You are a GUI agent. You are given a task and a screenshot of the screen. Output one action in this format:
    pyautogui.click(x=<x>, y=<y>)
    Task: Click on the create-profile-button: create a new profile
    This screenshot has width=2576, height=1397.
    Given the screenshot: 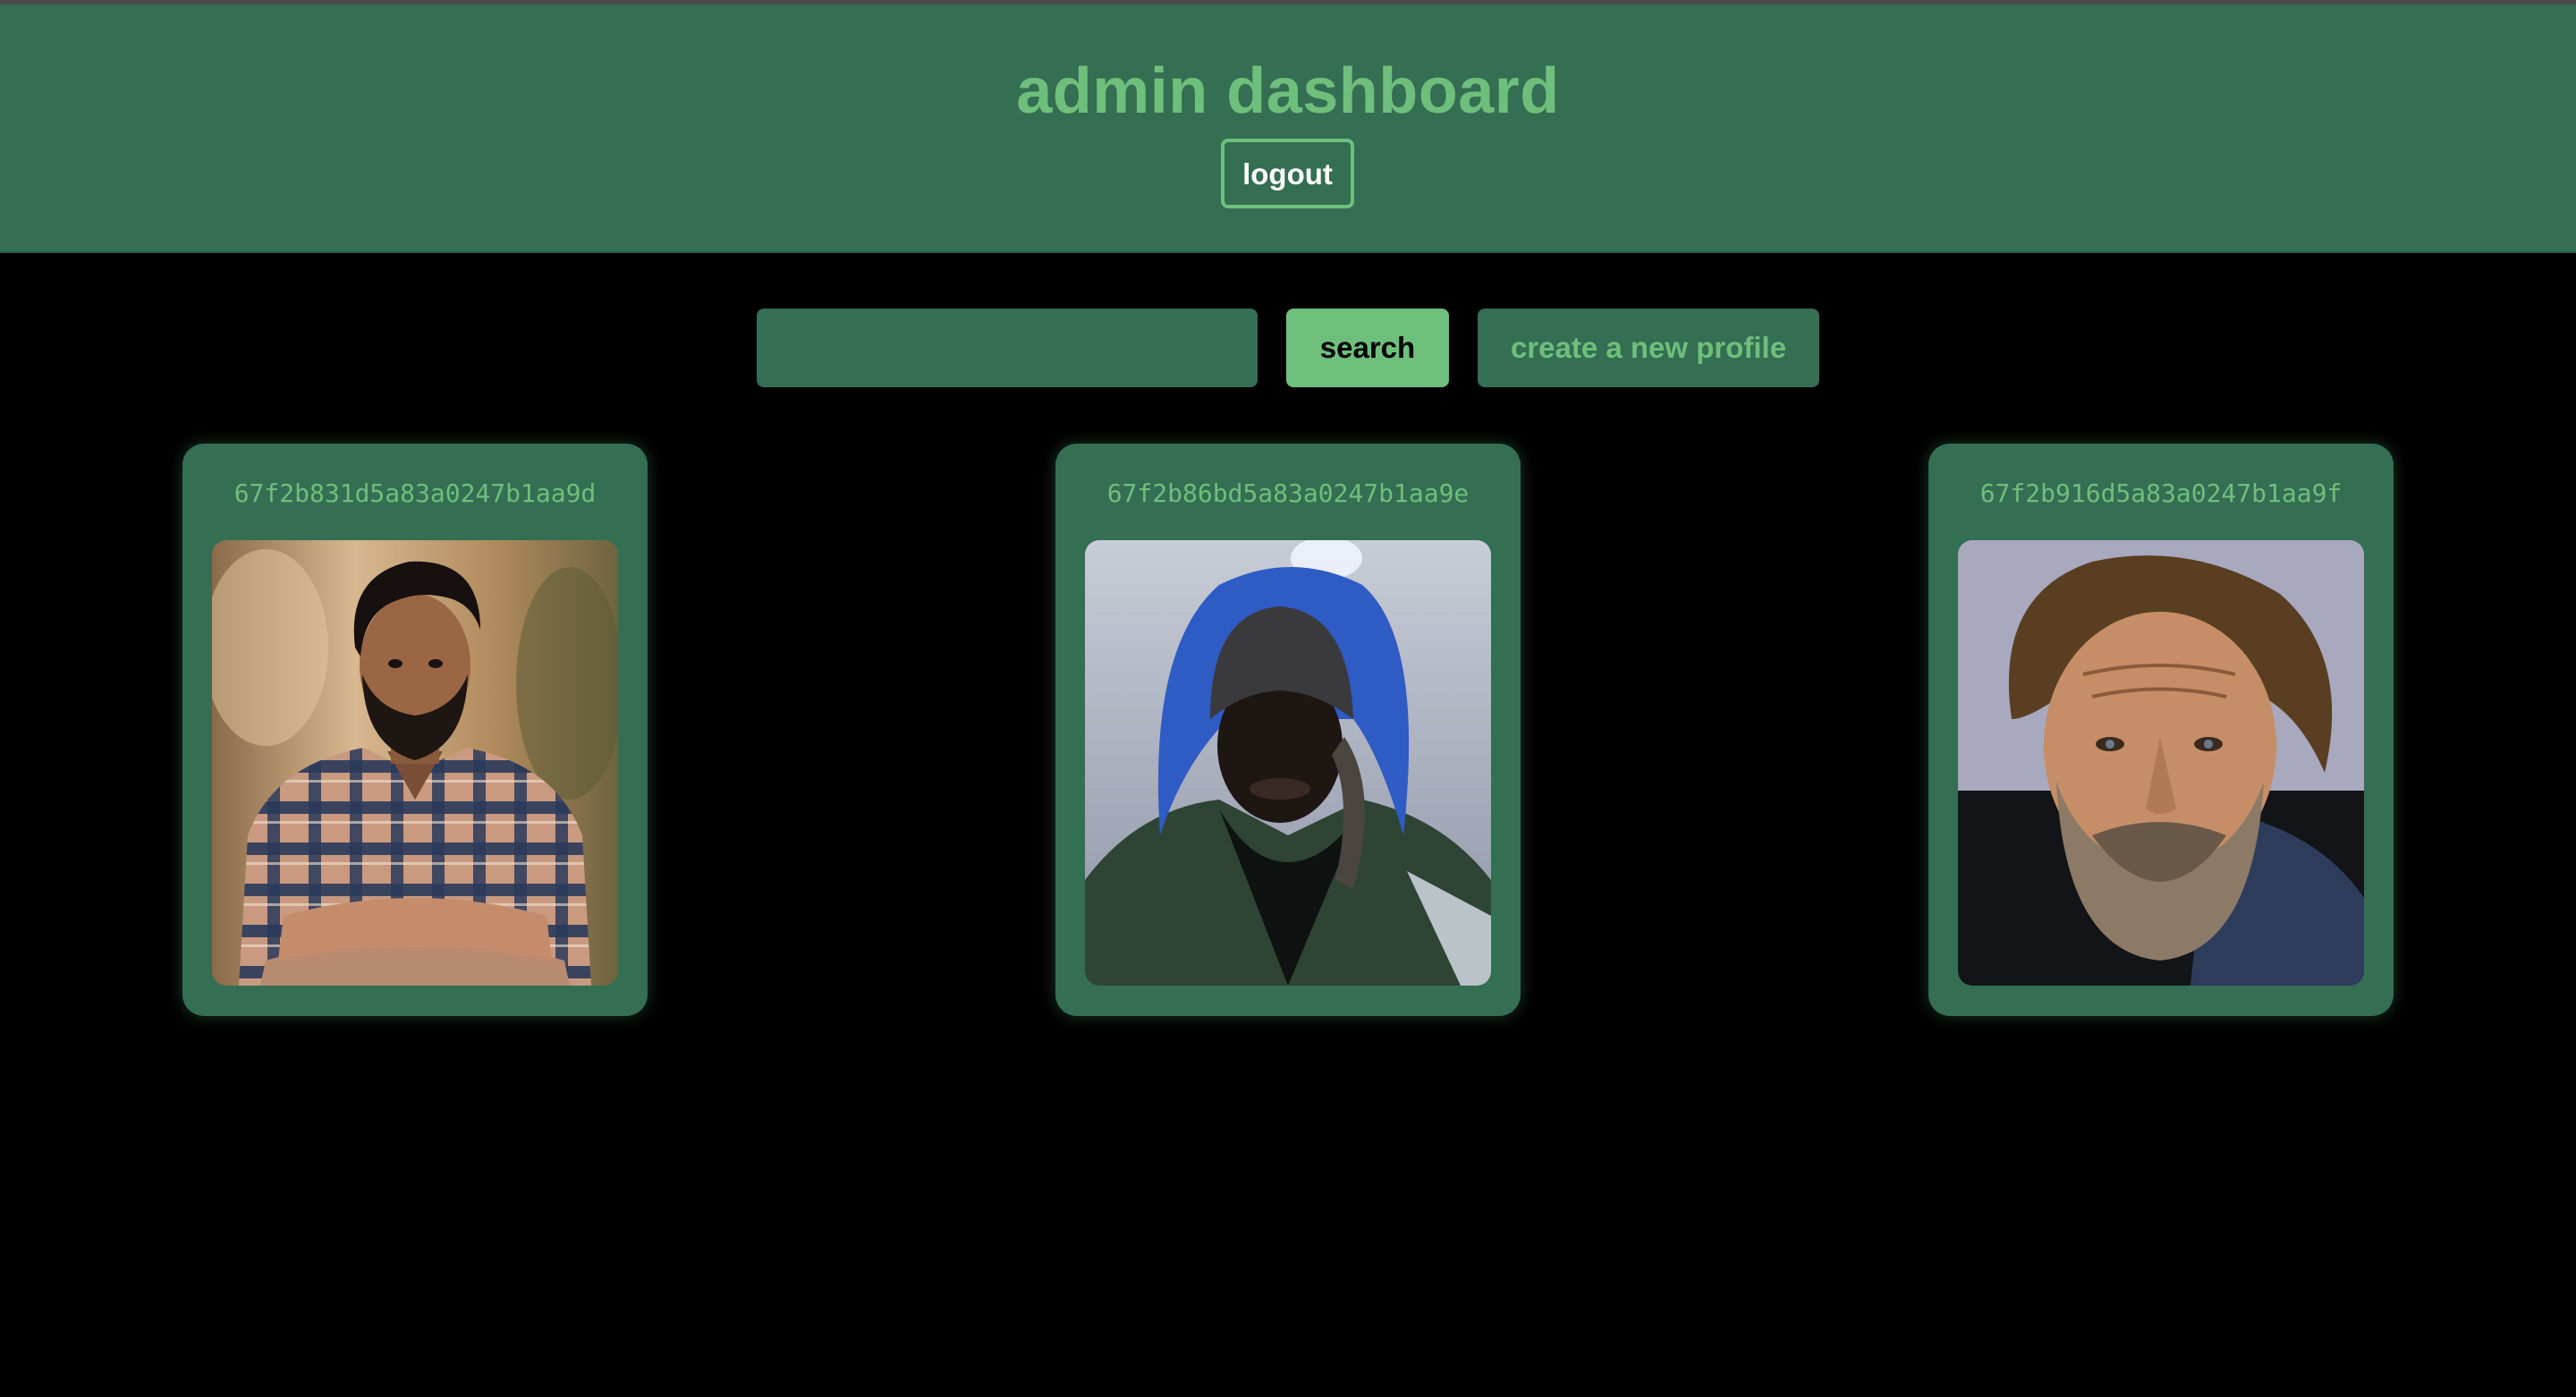 What is the action you would take?
    pyautogui.click(x=1648, y=348)
    